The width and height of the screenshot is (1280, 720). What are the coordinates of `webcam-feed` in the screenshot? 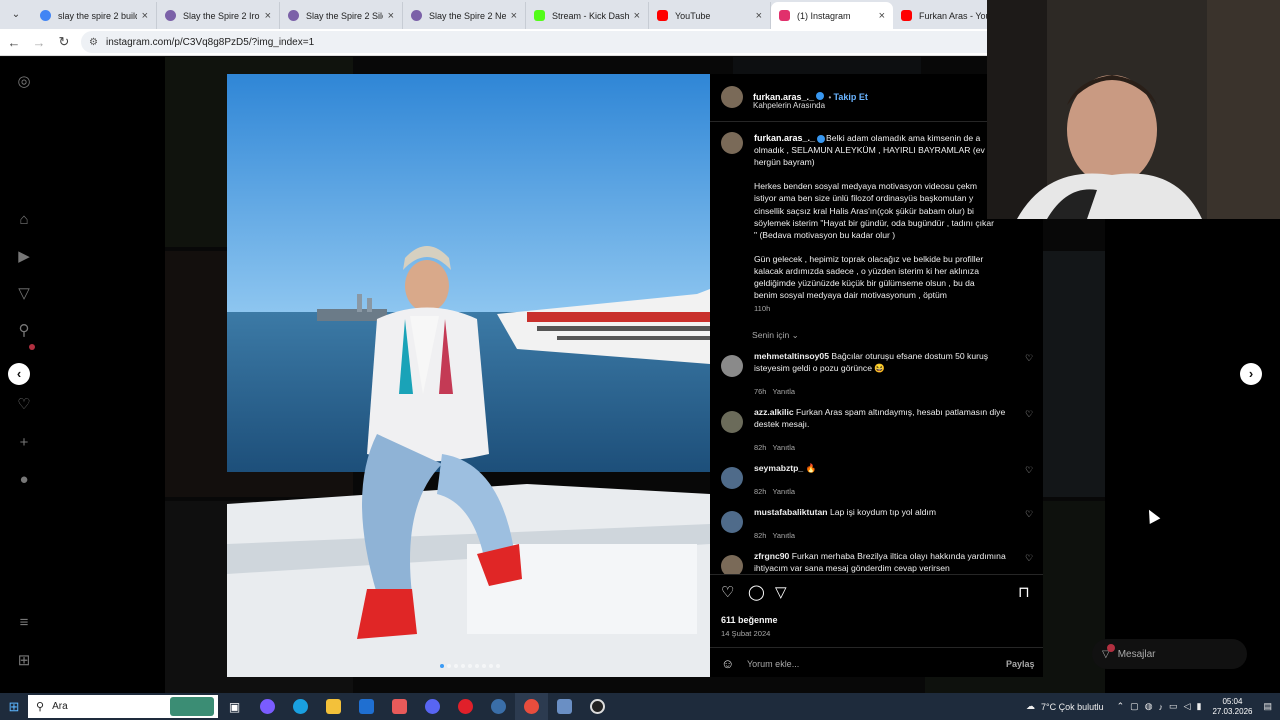 It's located at (1133, 109).